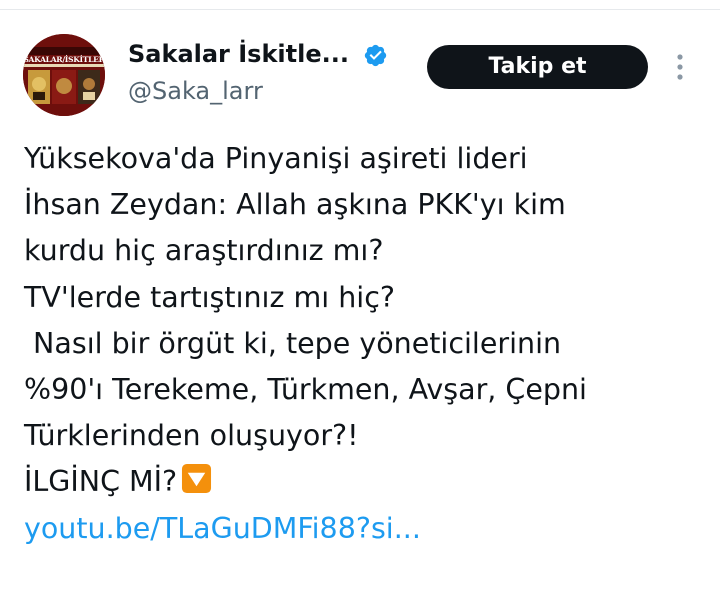 The image size is (720, 597). I want to click on tweet-line: kurdu hiç araştırdınız mı?, so click(204, 251).